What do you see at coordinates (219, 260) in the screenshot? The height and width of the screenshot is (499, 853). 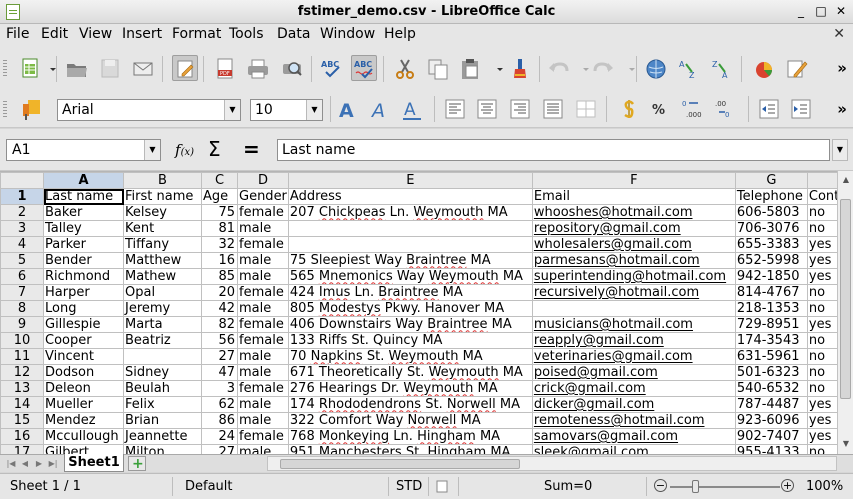 I see `cell-age: 16` at bounding box center [219, 260].